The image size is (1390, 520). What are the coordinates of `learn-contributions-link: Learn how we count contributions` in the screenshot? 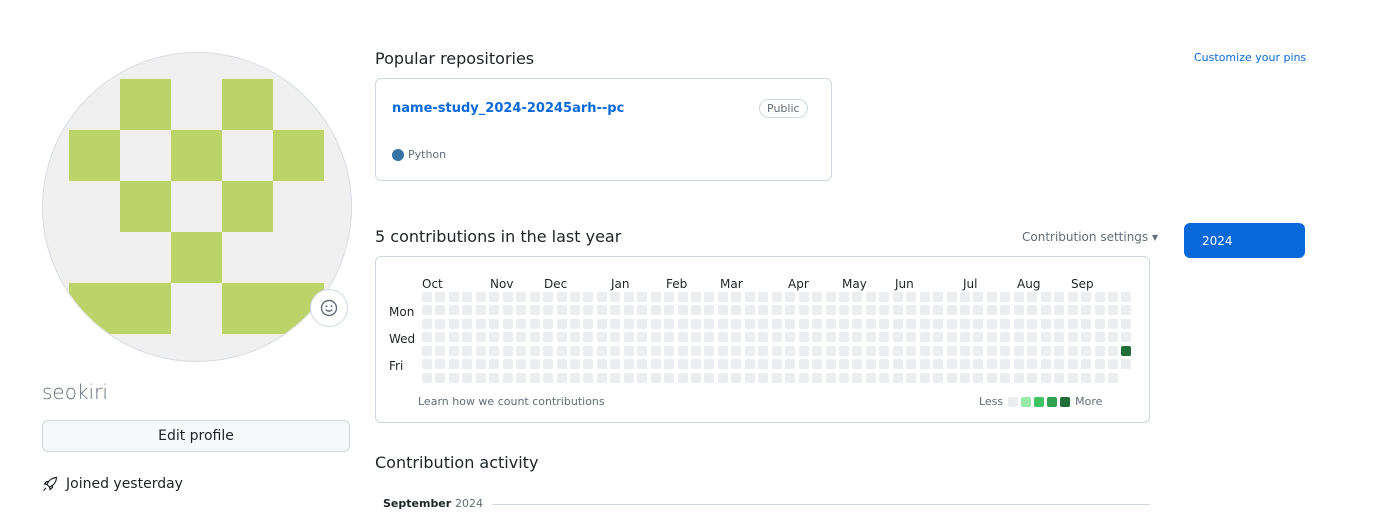 It's located at (511, 401).